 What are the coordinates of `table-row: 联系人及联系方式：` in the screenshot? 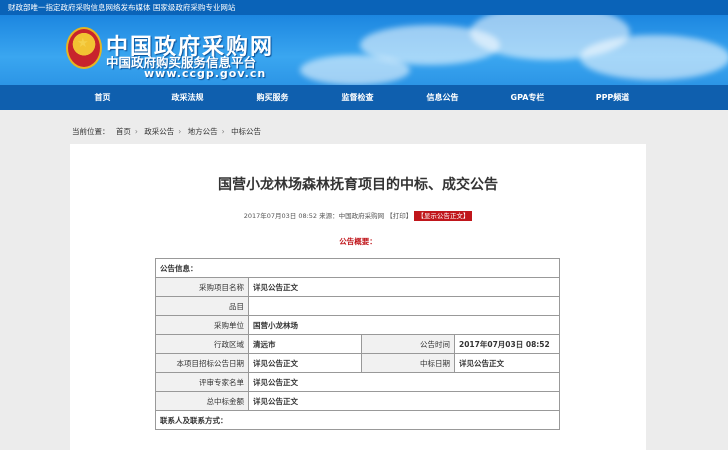 It's located at (357, 420).